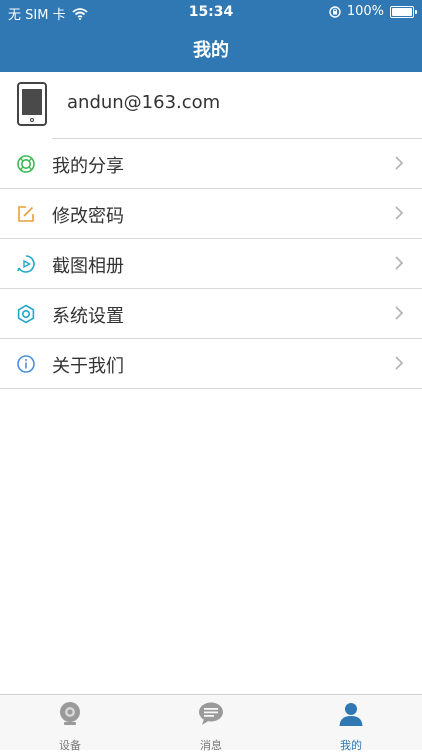 Image resolution: width=422 pixels, height=753 pixels. I want to click on camera-icon, so click(70, 713).